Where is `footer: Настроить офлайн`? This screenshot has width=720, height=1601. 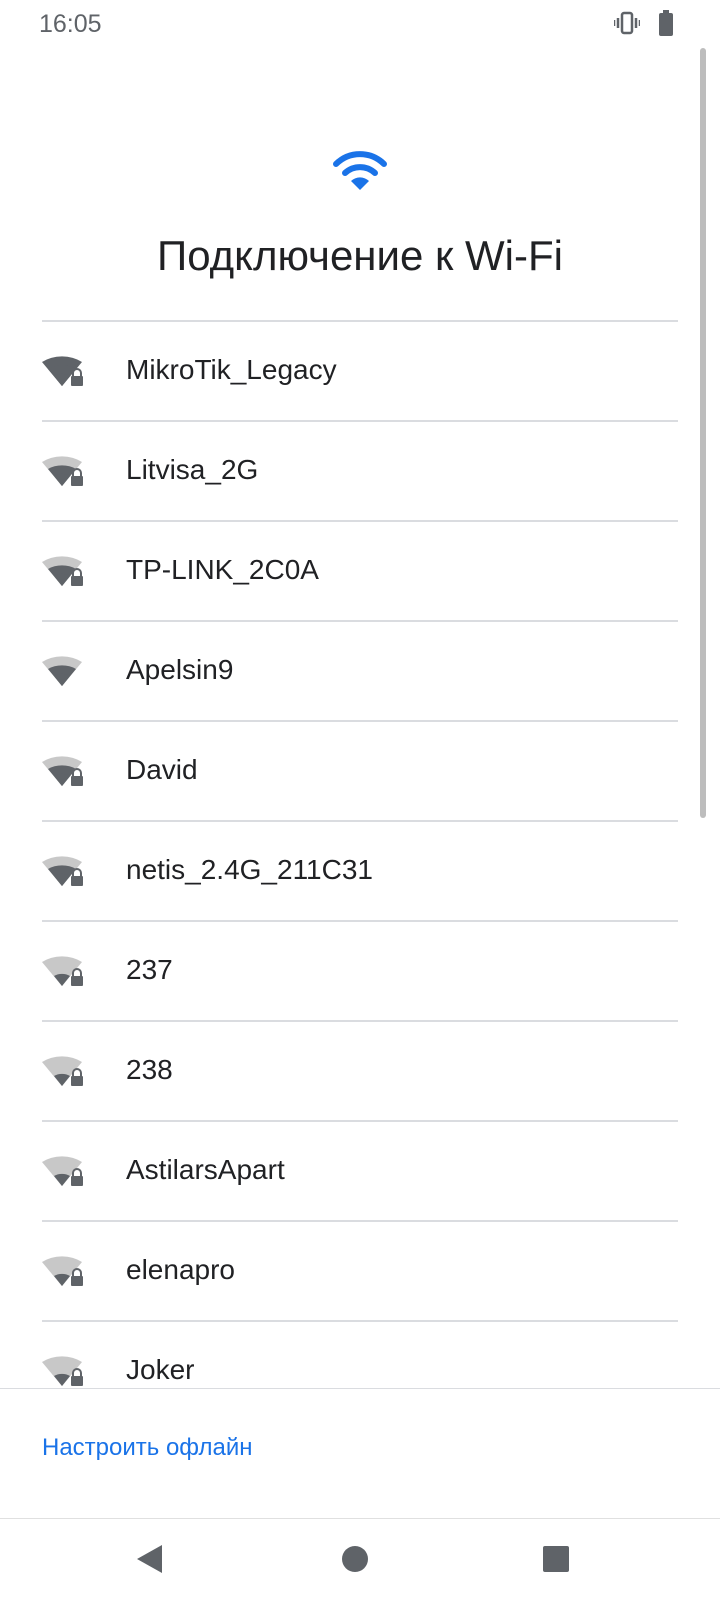 footer: Настроить офлайн is located at coordinates (360, 1453).